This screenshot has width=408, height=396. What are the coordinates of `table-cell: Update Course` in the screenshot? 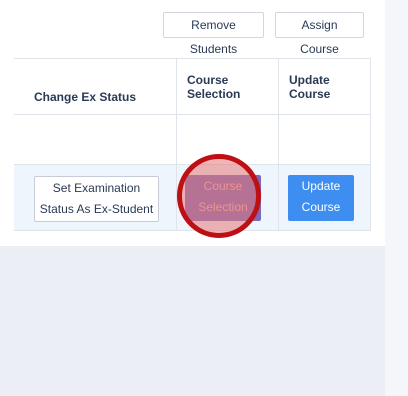 It's located at (324, 197).